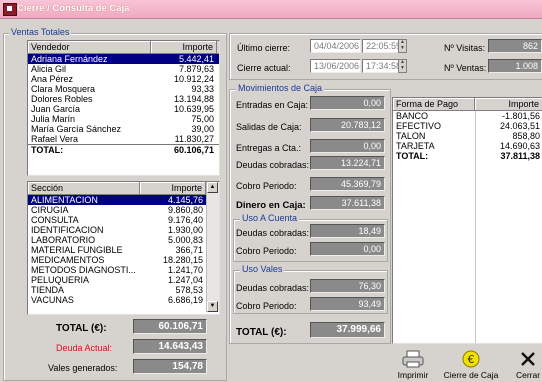  What do you see at coordinates (413, 359) in the screenshot?
I see `printer-icon` at bounding box center [413, 359].